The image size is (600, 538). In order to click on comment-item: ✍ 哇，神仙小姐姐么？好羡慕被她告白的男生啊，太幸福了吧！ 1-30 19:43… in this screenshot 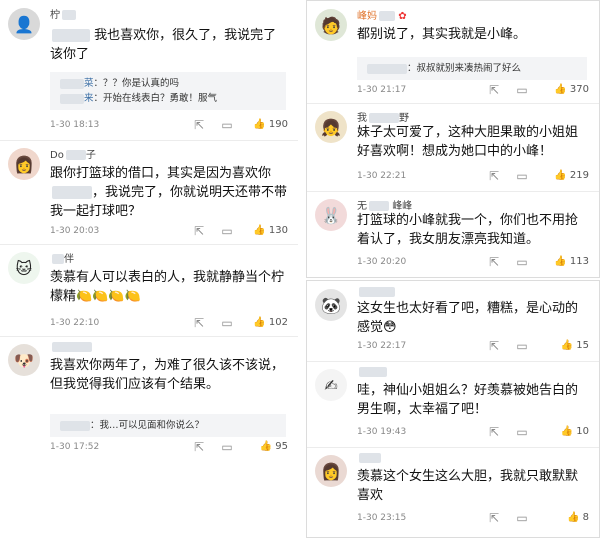, I will do `click(453, 404)`.